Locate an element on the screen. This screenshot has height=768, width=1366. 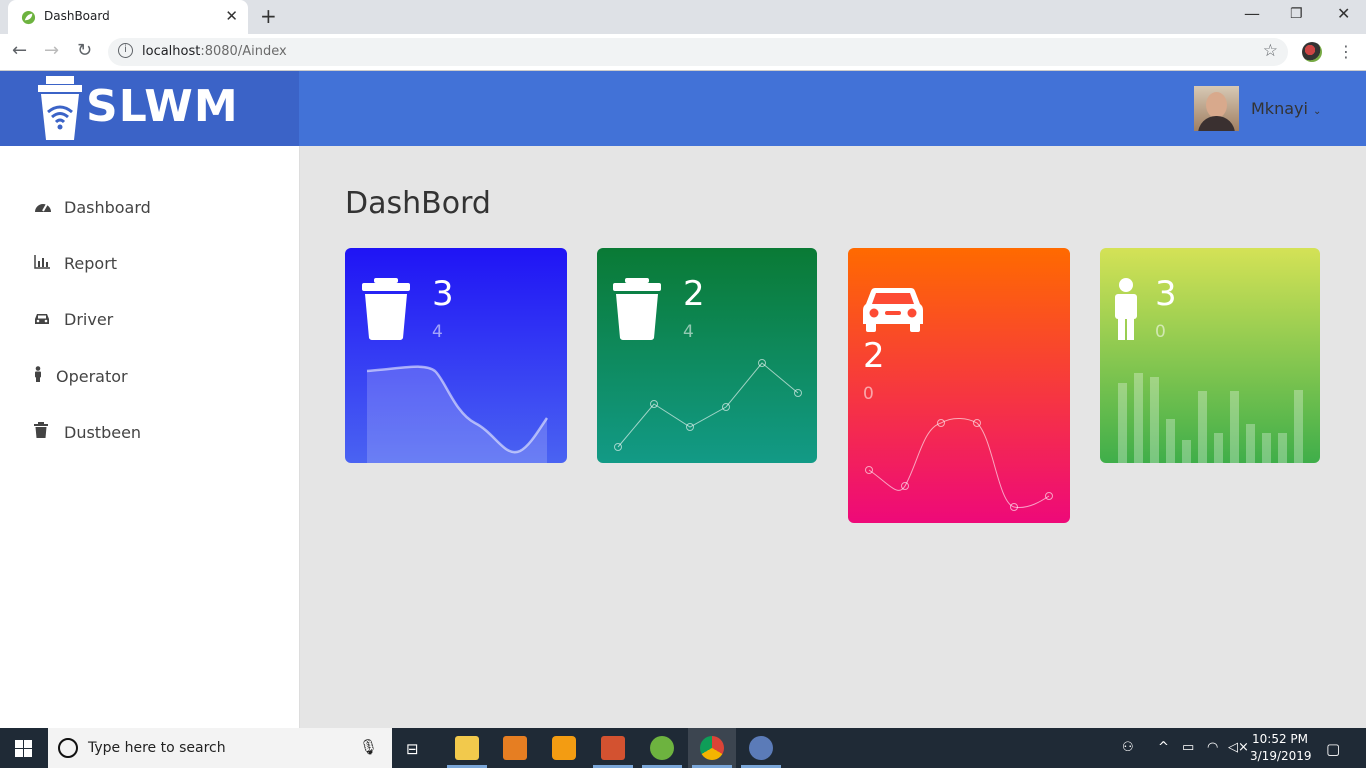
chrome-icon is located at coordinates (712, 748).